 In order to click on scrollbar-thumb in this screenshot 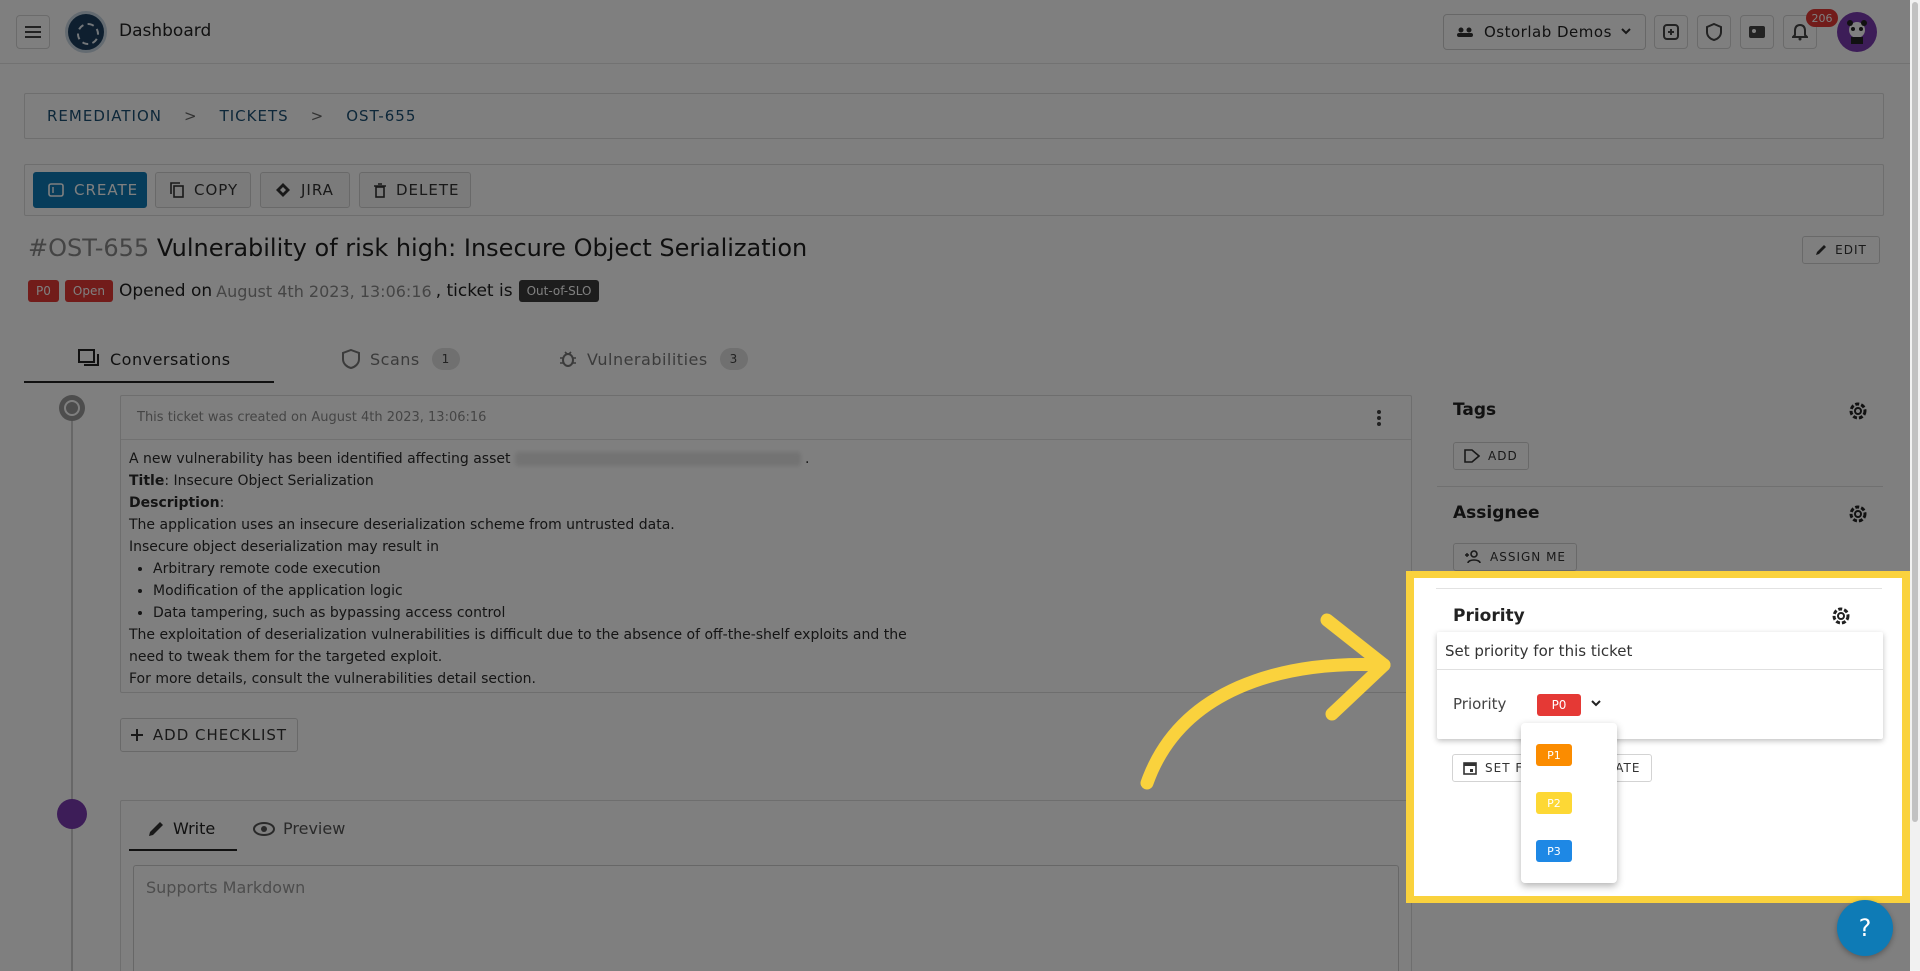, I will do `click(1915, 412)`.